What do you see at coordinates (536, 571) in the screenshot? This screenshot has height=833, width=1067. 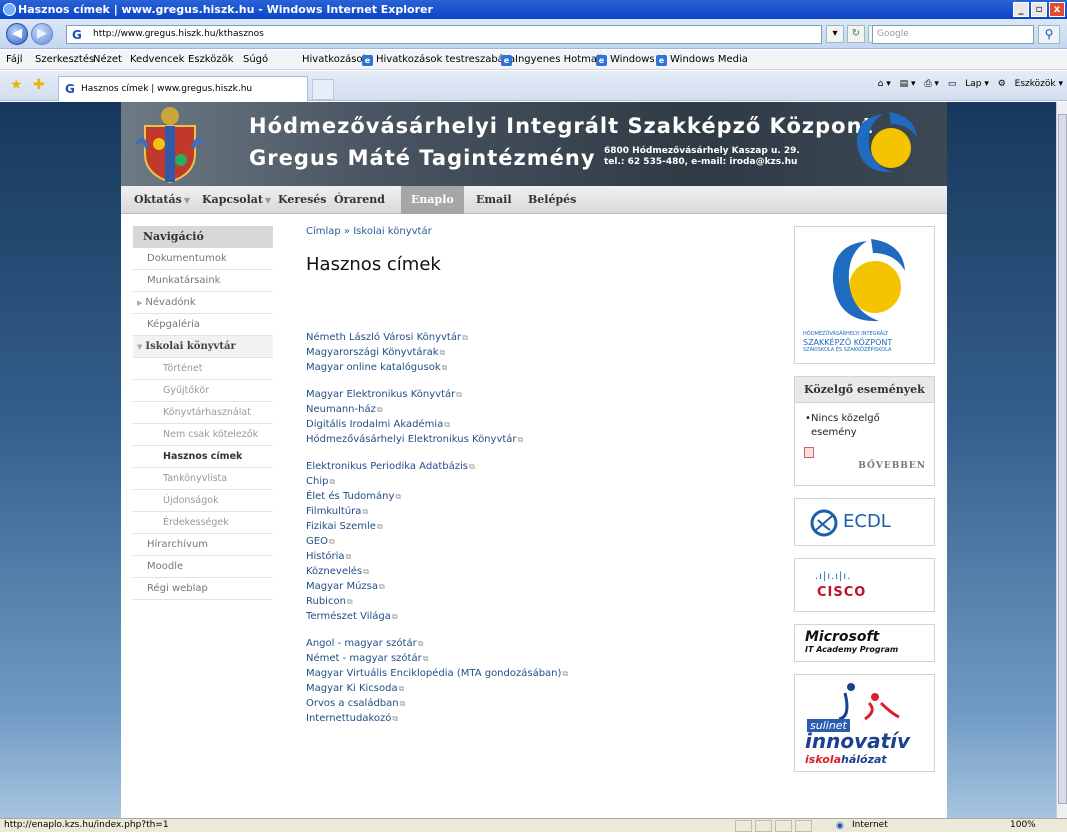 I see `external-link: Köznevelés⧉` at bounding box center [536, 571].